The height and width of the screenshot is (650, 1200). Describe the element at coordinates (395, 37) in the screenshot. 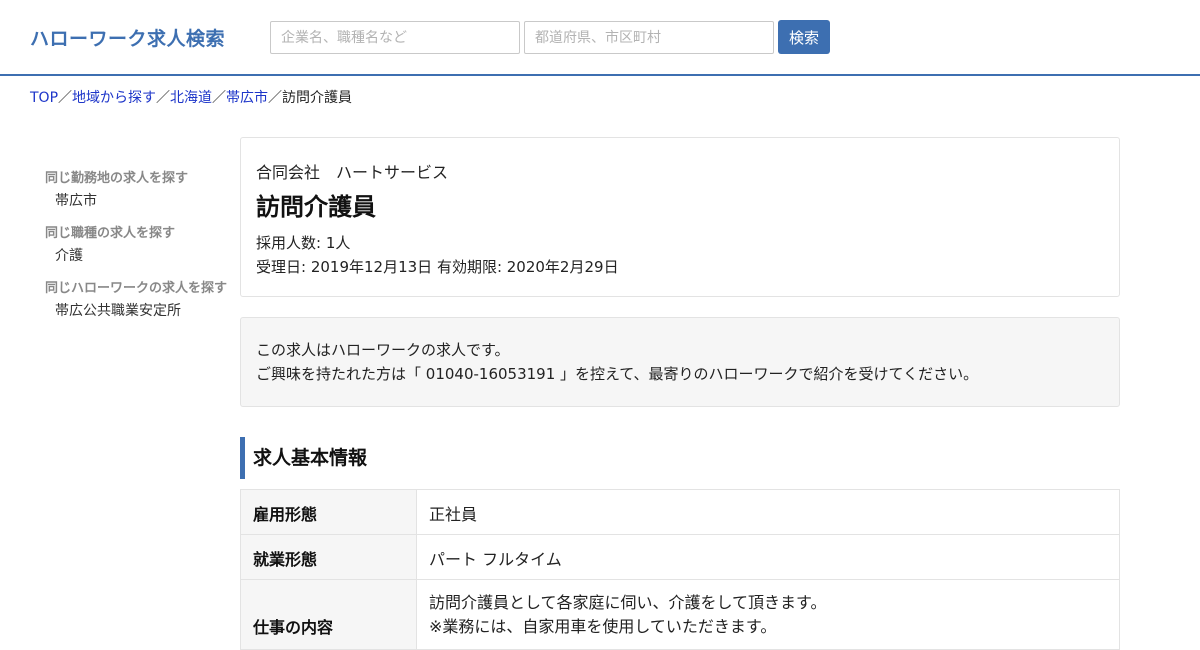

I see `keyword-search-input` at that location.